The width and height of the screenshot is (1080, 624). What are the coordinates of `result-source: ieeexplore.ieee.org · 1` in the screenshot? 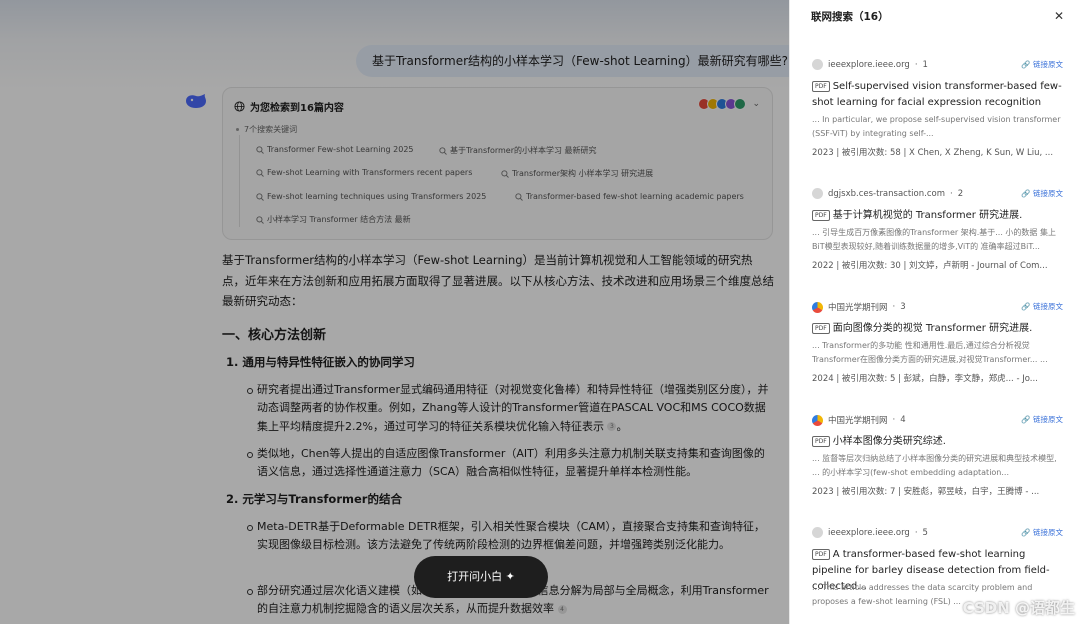 It's located at (870, 64).